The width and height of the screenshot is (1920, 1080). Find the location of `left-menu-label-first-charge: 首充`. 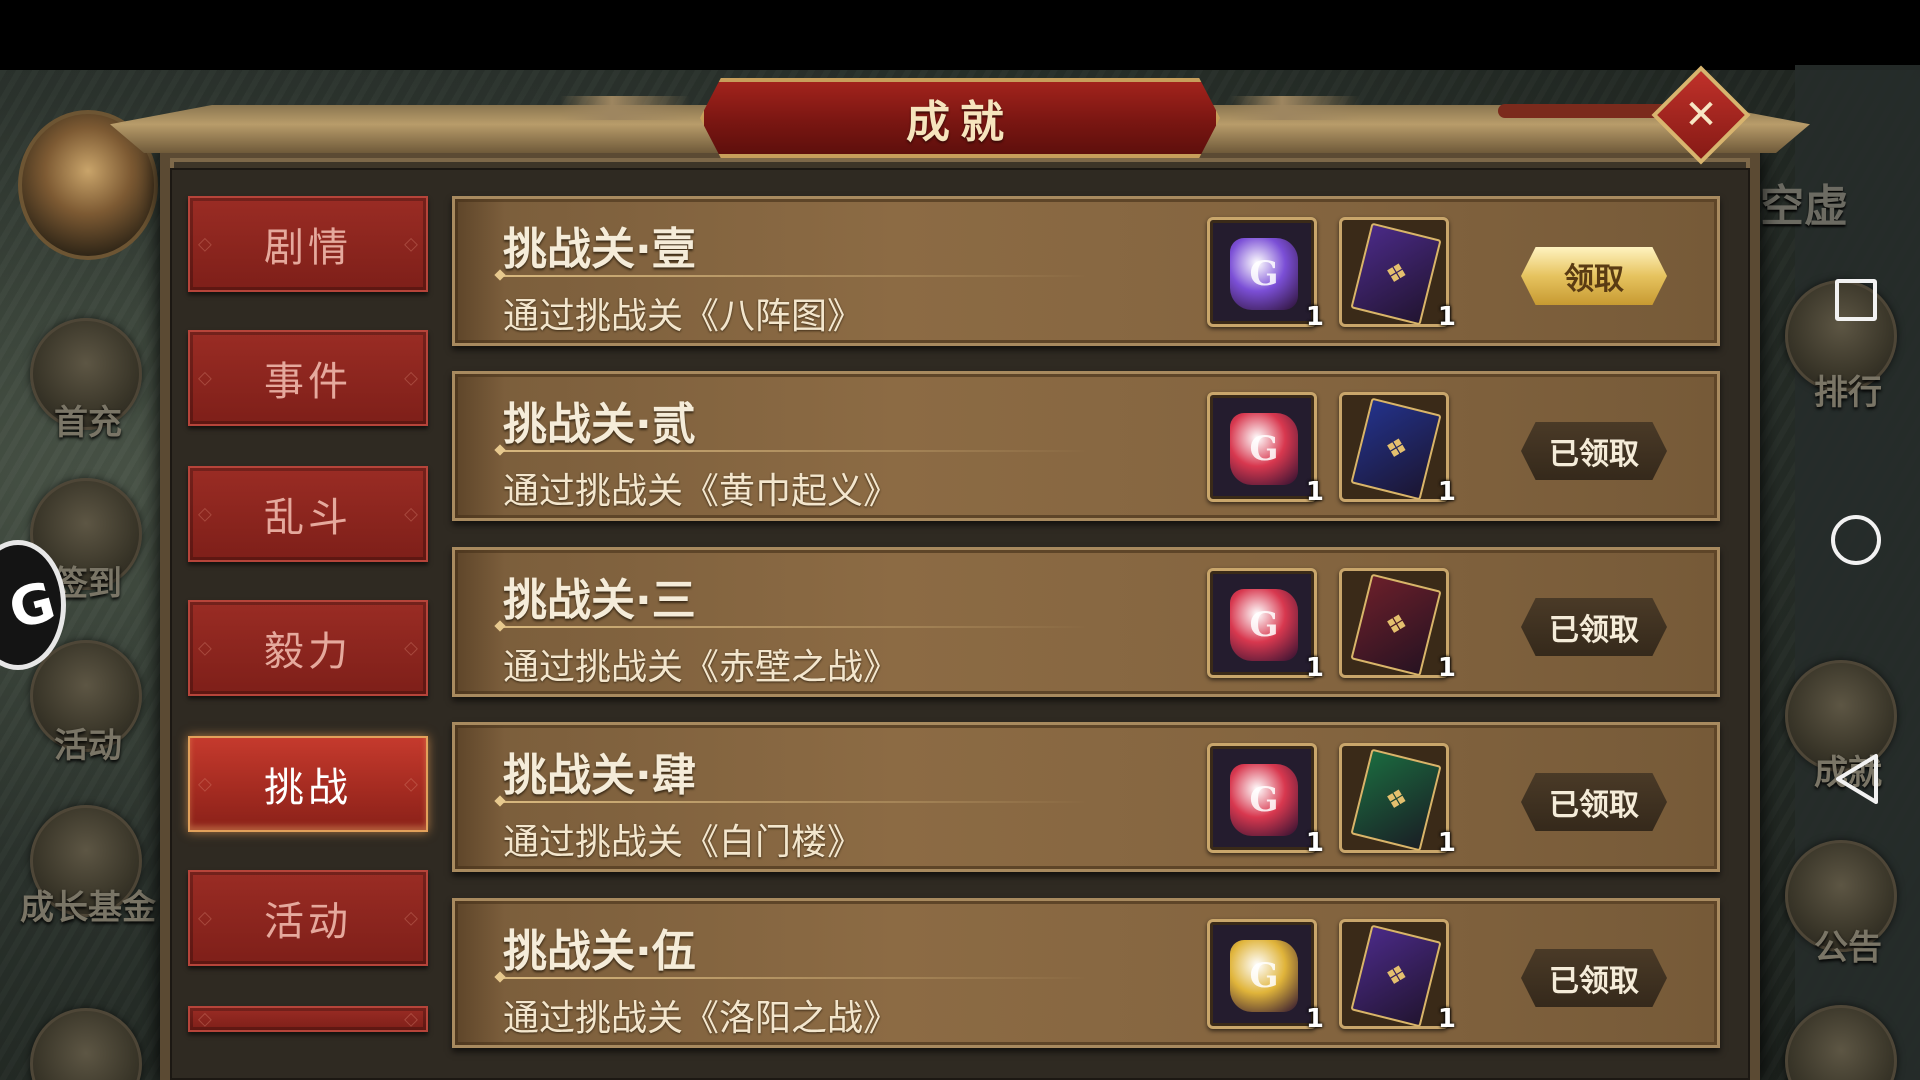

left-menu-label-first-charge: 首充 is located at coordinates (88, 423).